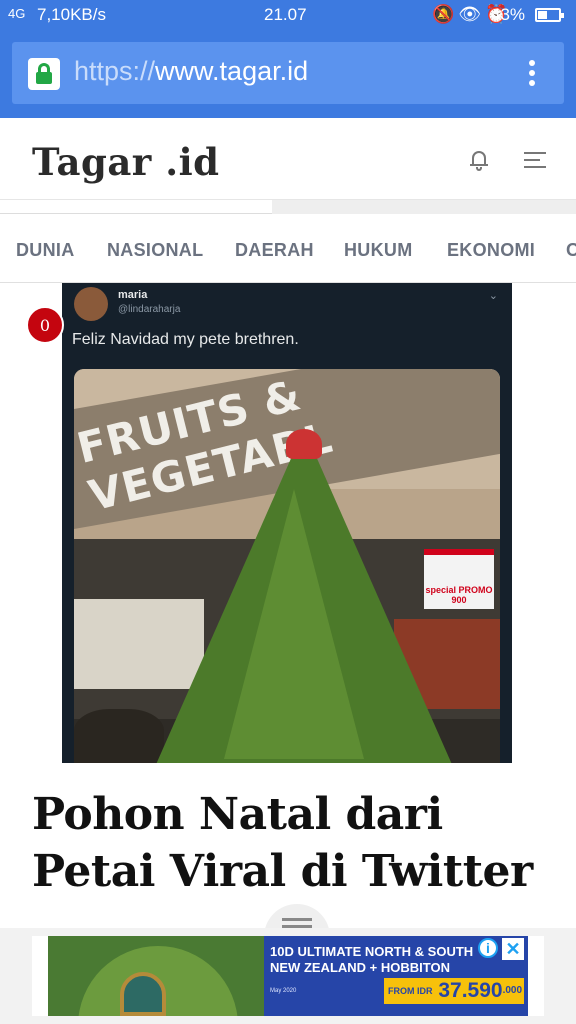 Image resolution: width=576 pixels, height=1024 pixels. I want to click on category-hukum: HUKUM, so click(378, 250).